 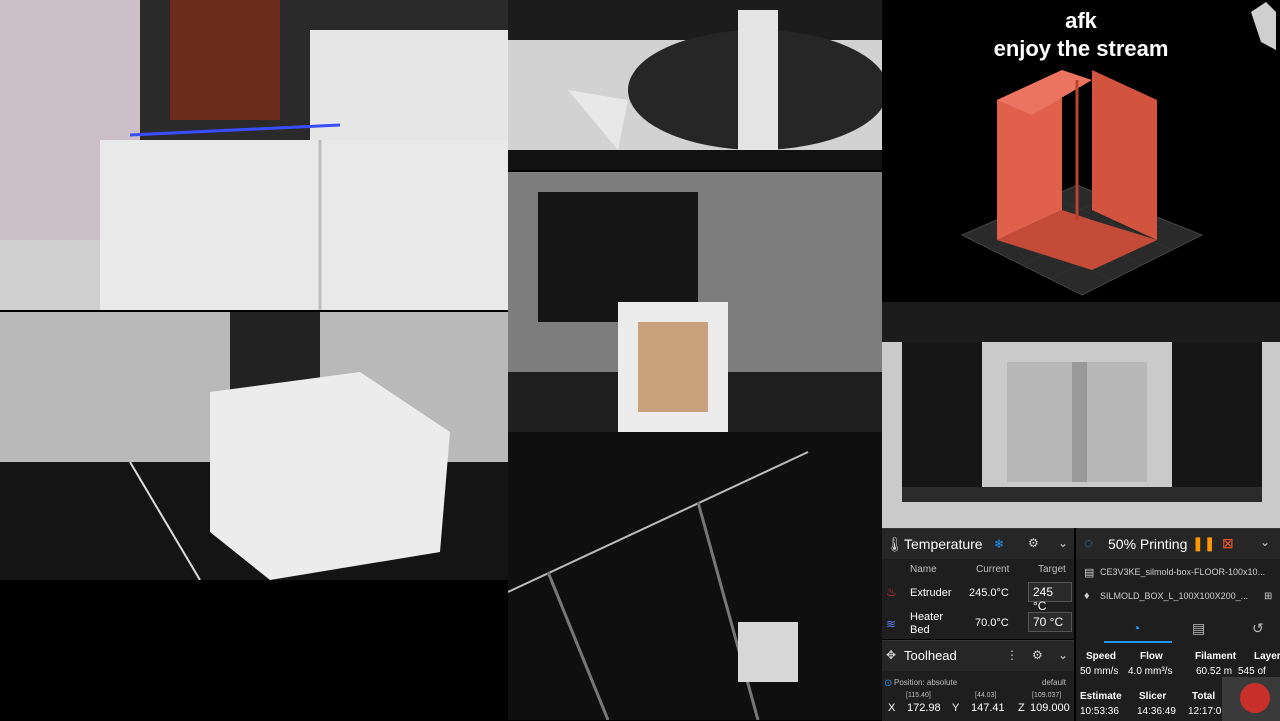 What do you see at coordinates (1081, 20) in the screenshot?
I see `afk-title: afk` at bounding box center [1081, 20].